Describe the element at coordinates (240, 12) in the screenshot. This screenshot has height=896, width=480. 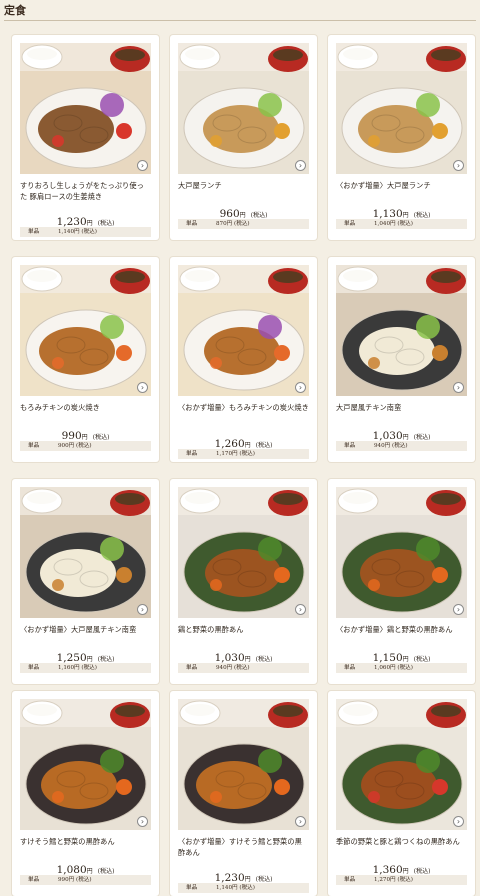
I see `page-header: 定食` at that location.